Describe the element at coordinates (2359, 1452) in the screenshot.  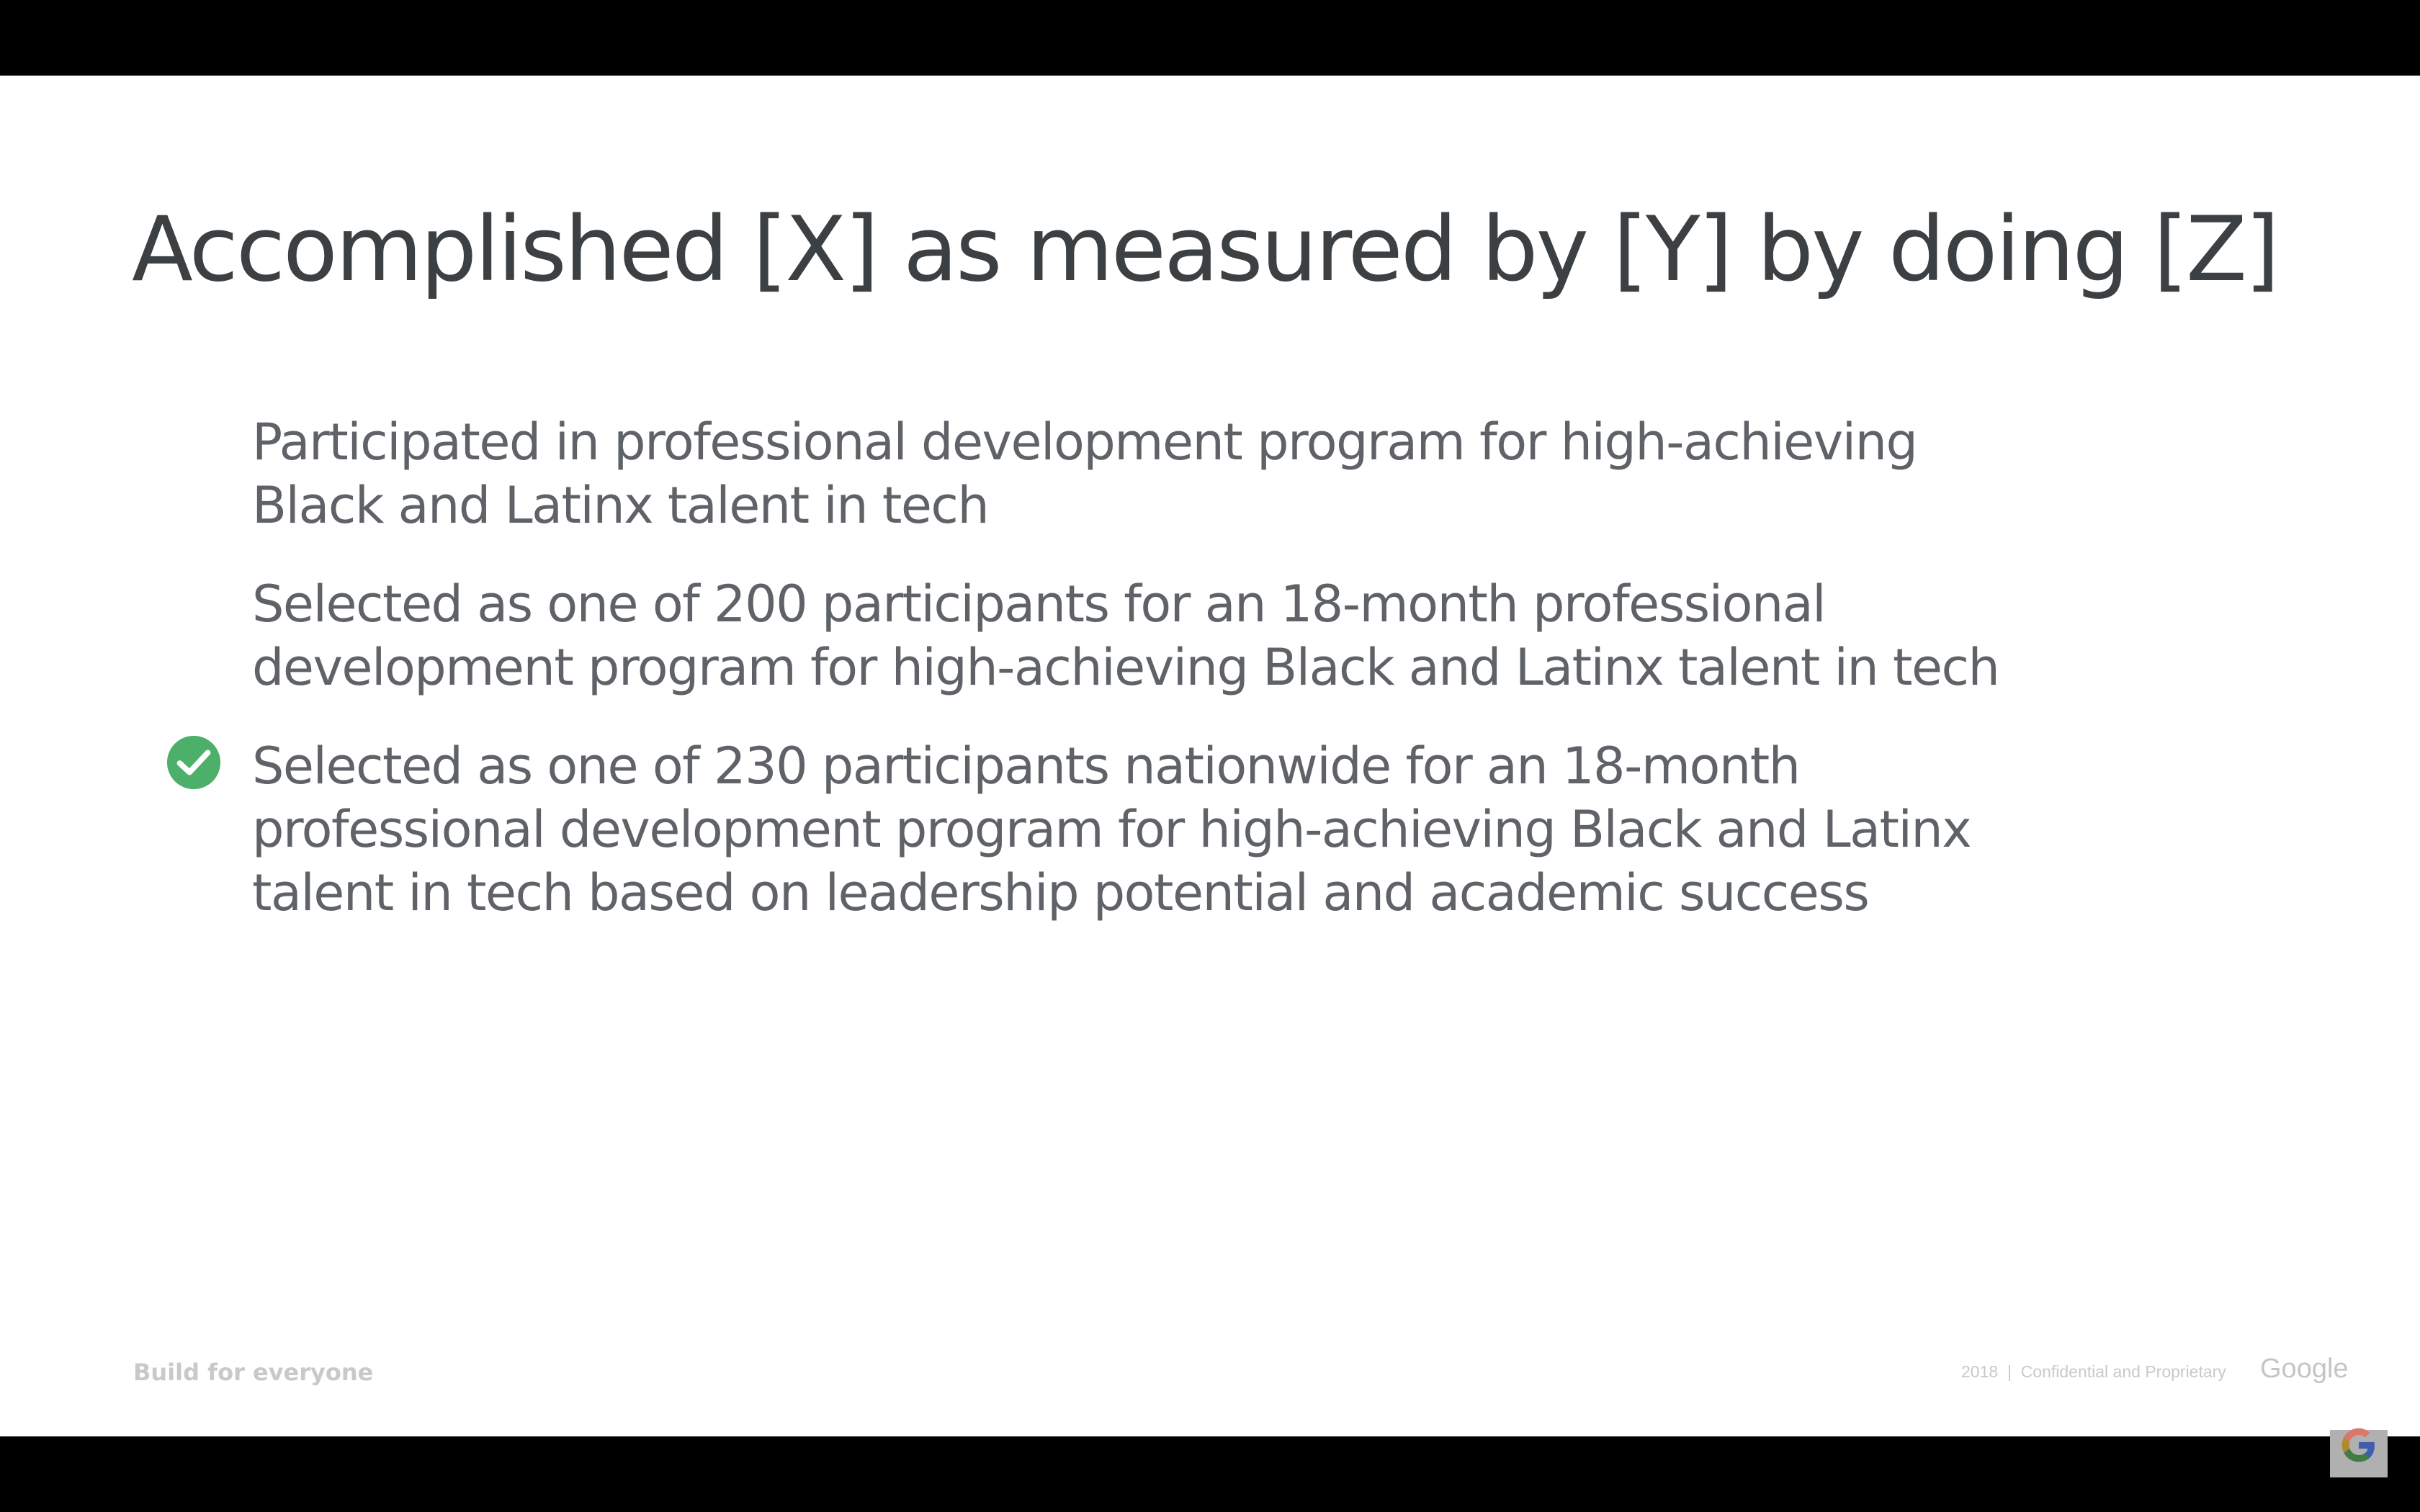
I see `google-g-logo-icon` at that location.